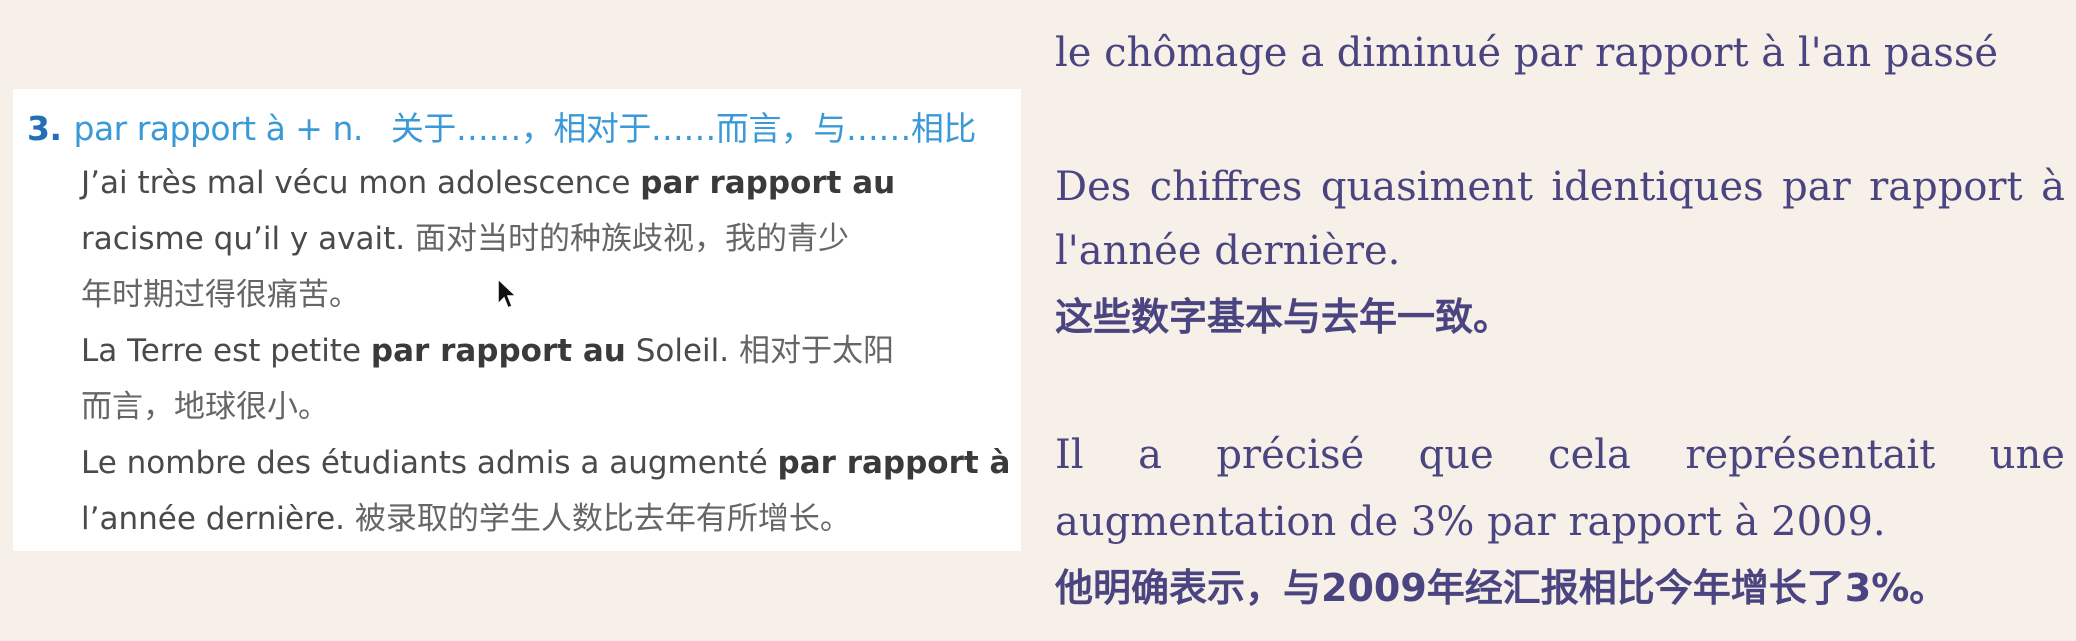  I want to click on chinese-translation: 被录取的学生人数比去年有所增长。, so click(602, 519).